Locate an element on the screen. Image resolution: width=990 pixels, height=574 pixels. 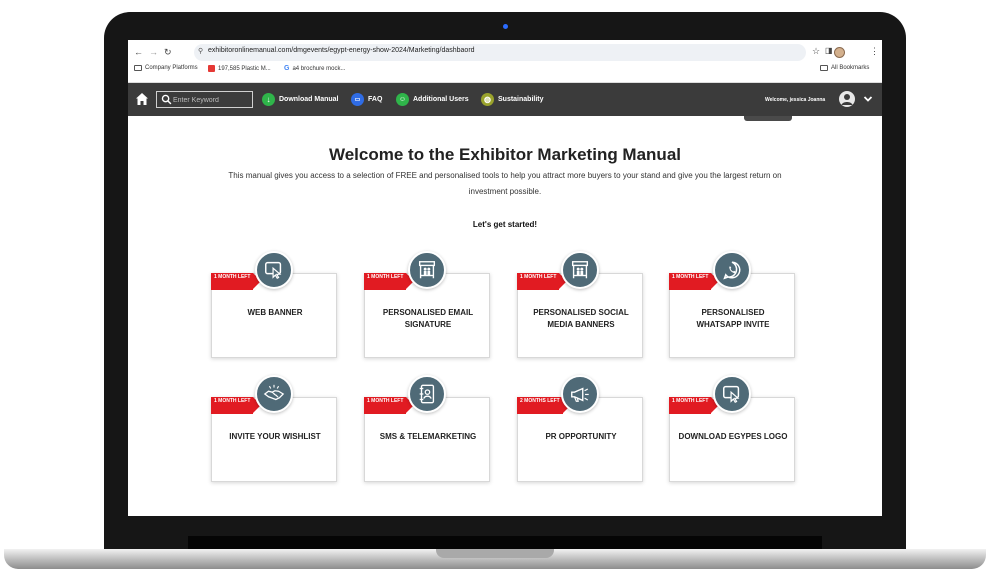
all-bookmarks: All Bookmarks is located at coordinates (844, 68).